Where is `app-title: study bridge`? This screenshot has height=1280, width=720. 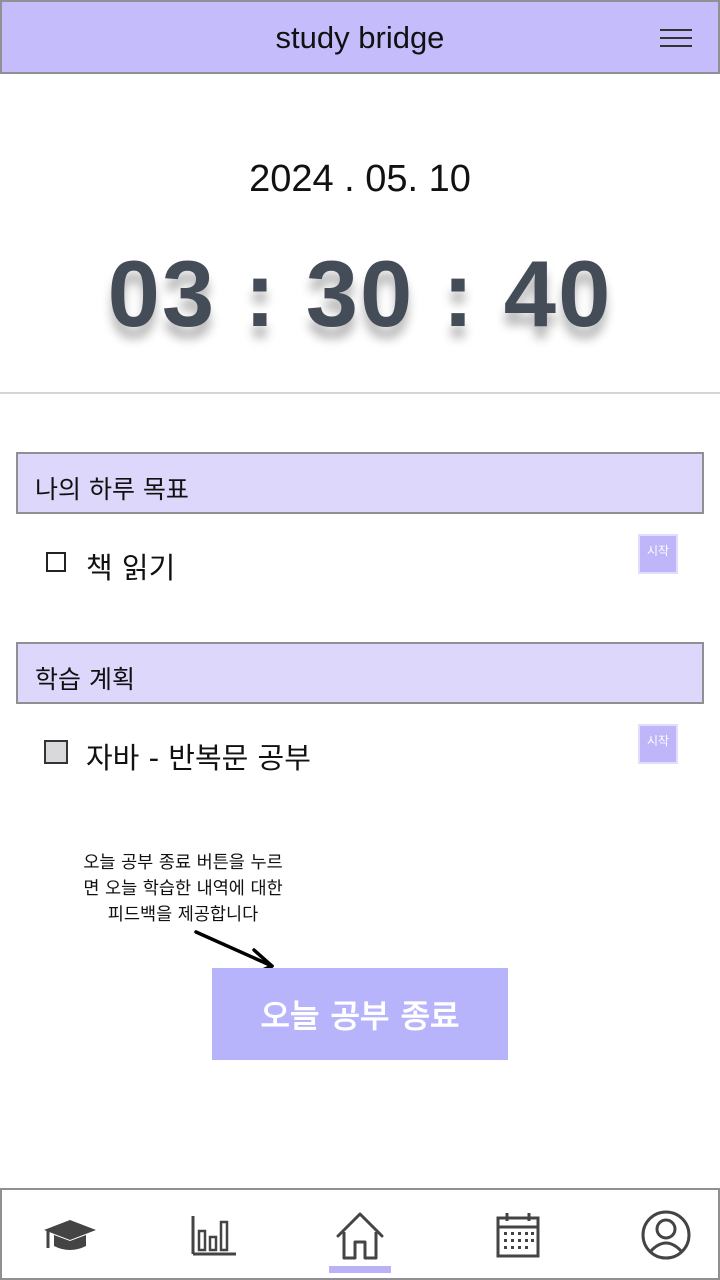 app-title: study bridge is located at coordinates (360, 37).